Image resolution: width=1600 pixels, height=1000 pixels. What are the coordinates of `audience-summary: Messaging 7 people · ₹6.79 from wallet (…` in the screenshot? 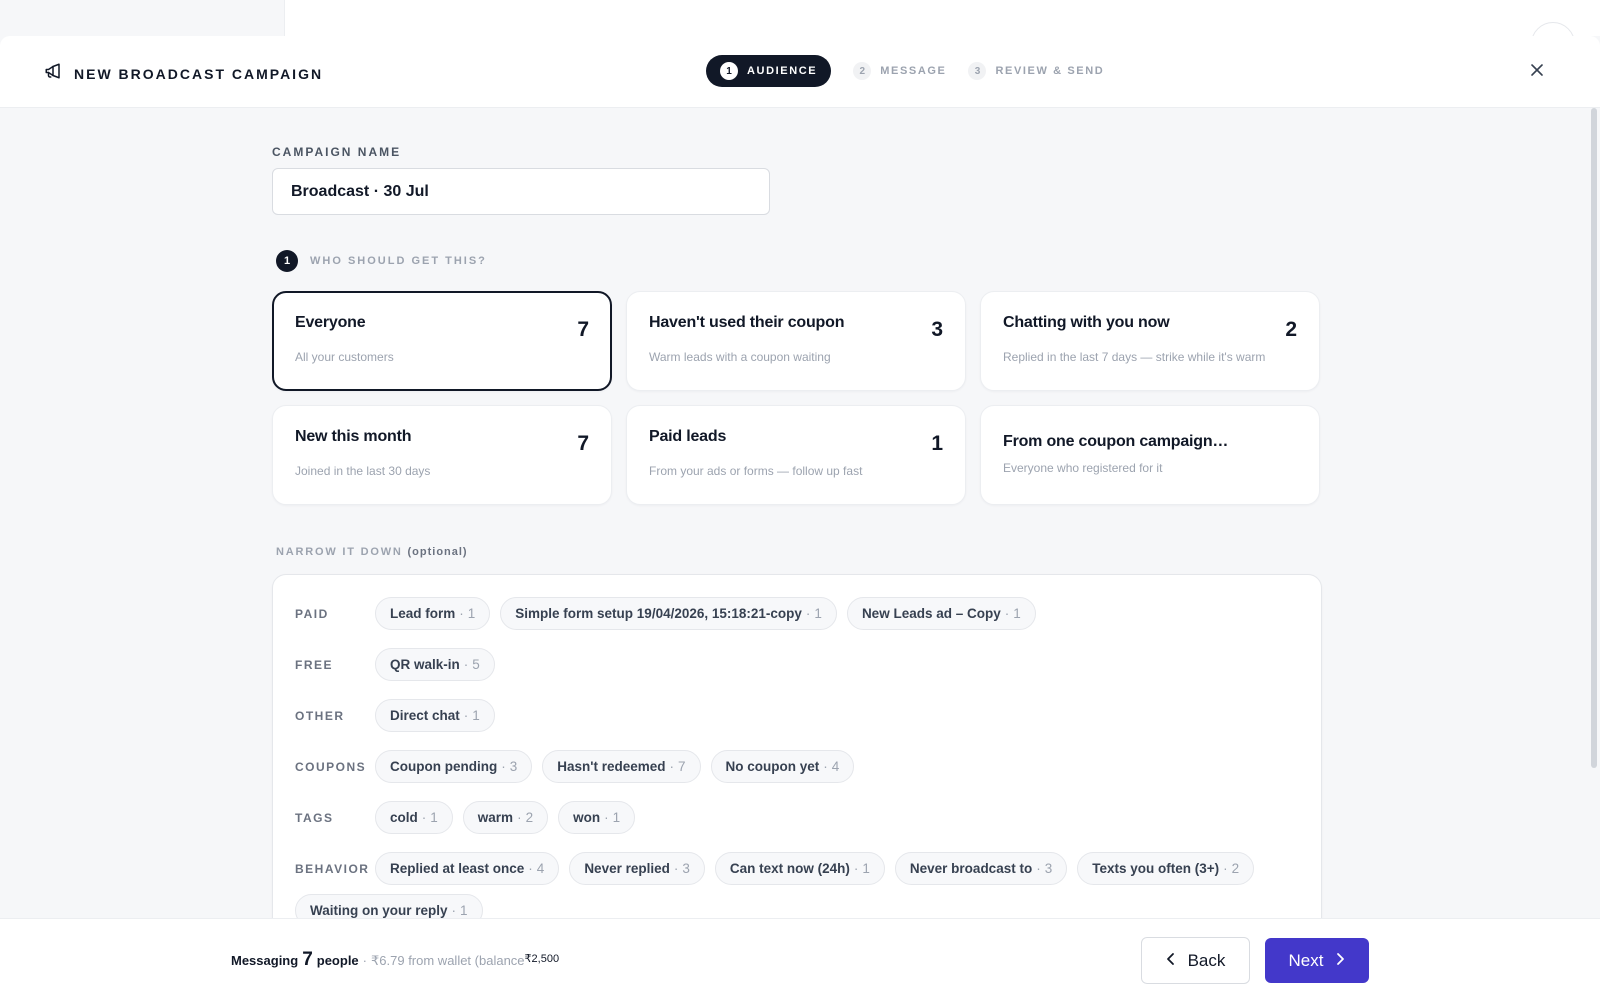 It's located at (395, 960).